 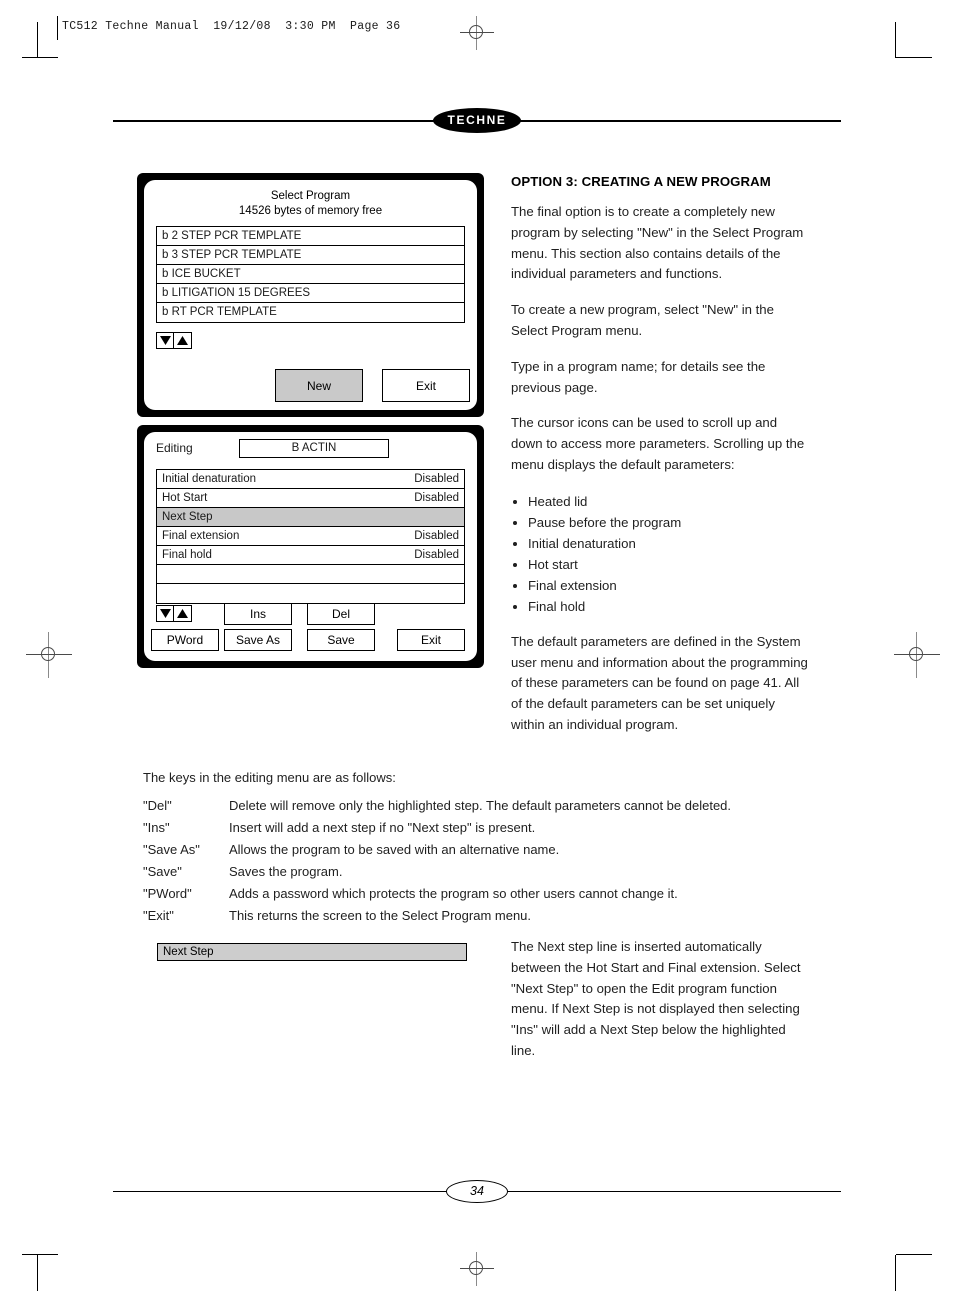 I want to click on list-item: Heated lid, so click(x=669, y=501).